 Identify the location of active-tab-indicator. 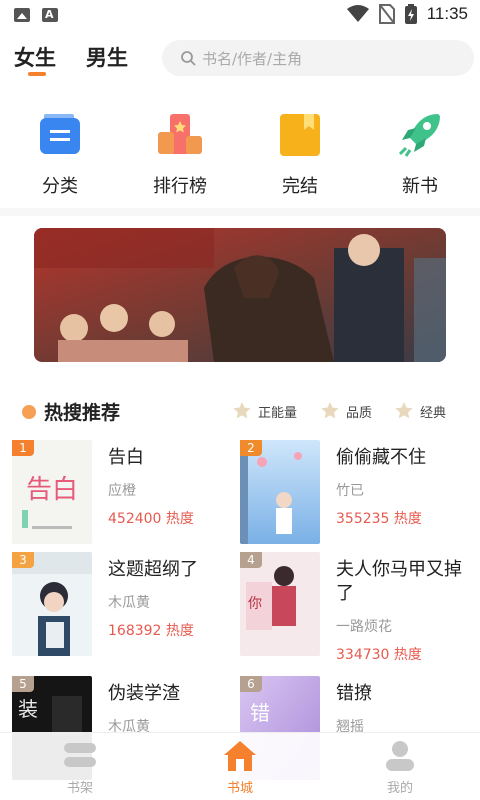
(37, 74).